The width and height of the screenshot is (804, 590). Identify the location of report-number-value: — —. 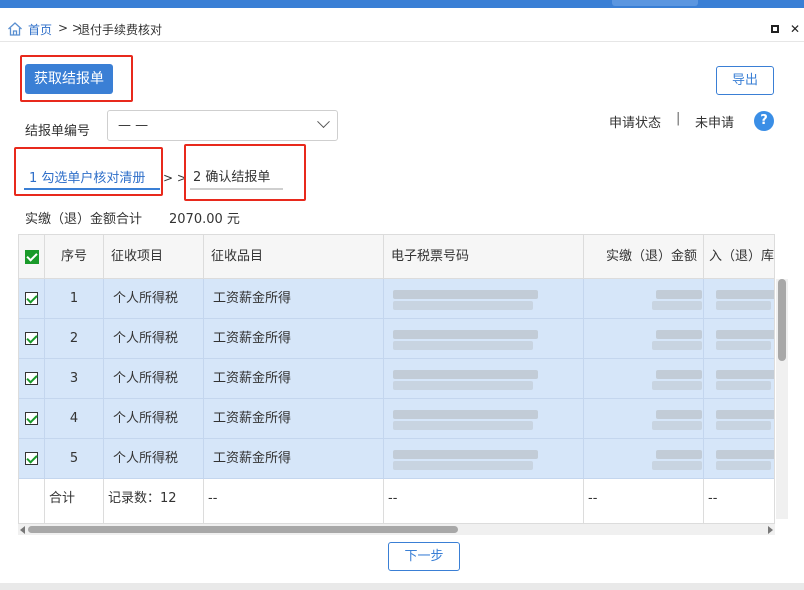
(133, 125).